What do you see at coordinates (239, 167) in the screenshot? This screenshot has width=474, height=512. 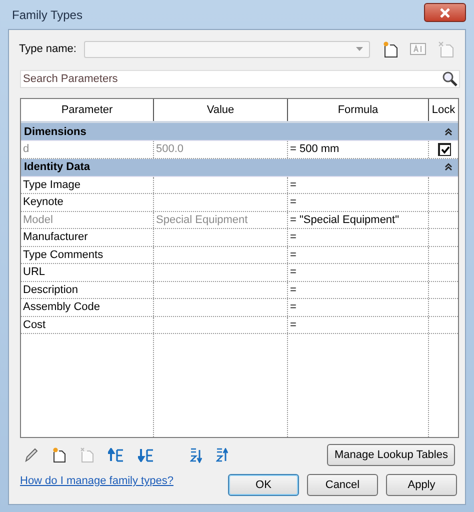 I see `group-header: Identity Data` at bounding box center [239, 167].